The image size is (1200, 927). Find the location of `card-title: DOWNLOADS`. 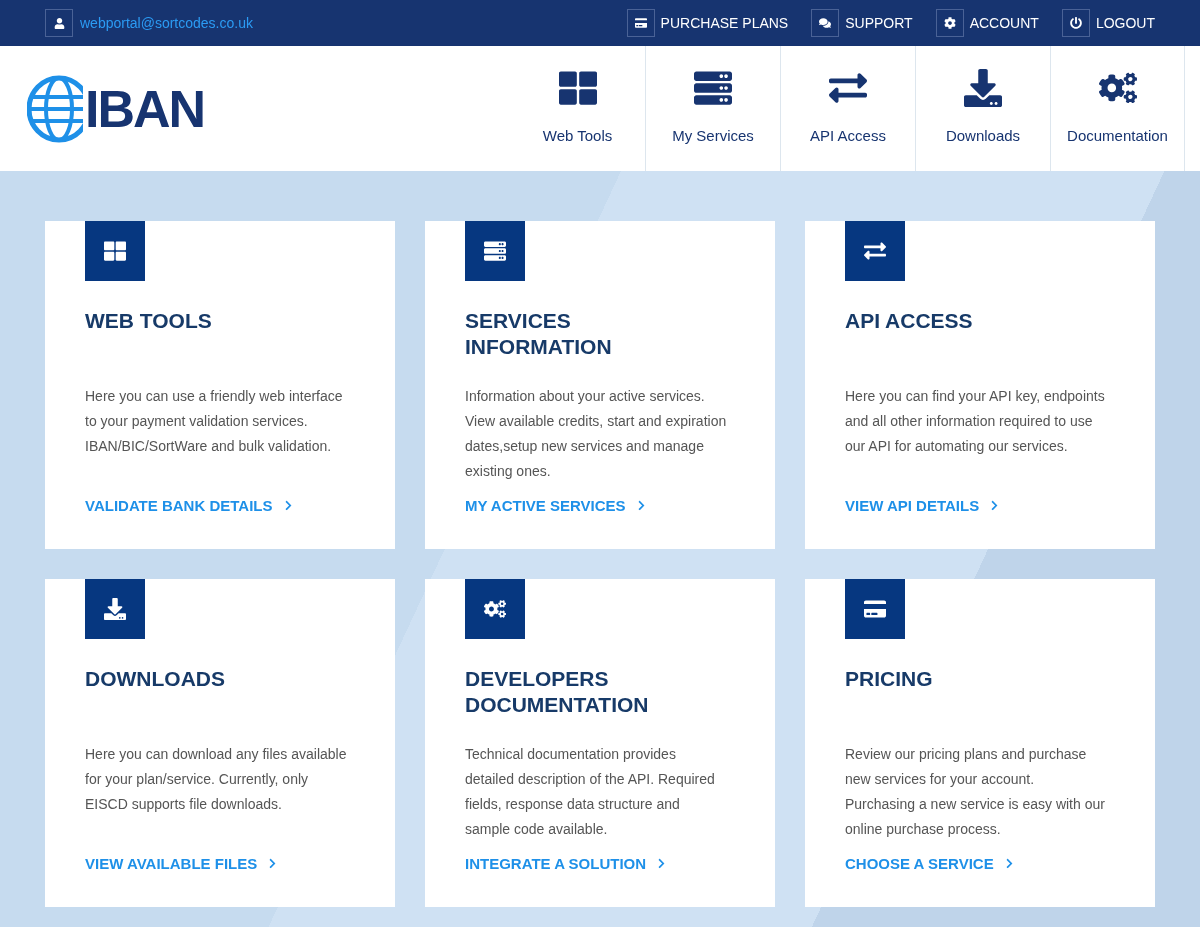

card-title: DOWNLOADS is located at coordinates (155, 679).